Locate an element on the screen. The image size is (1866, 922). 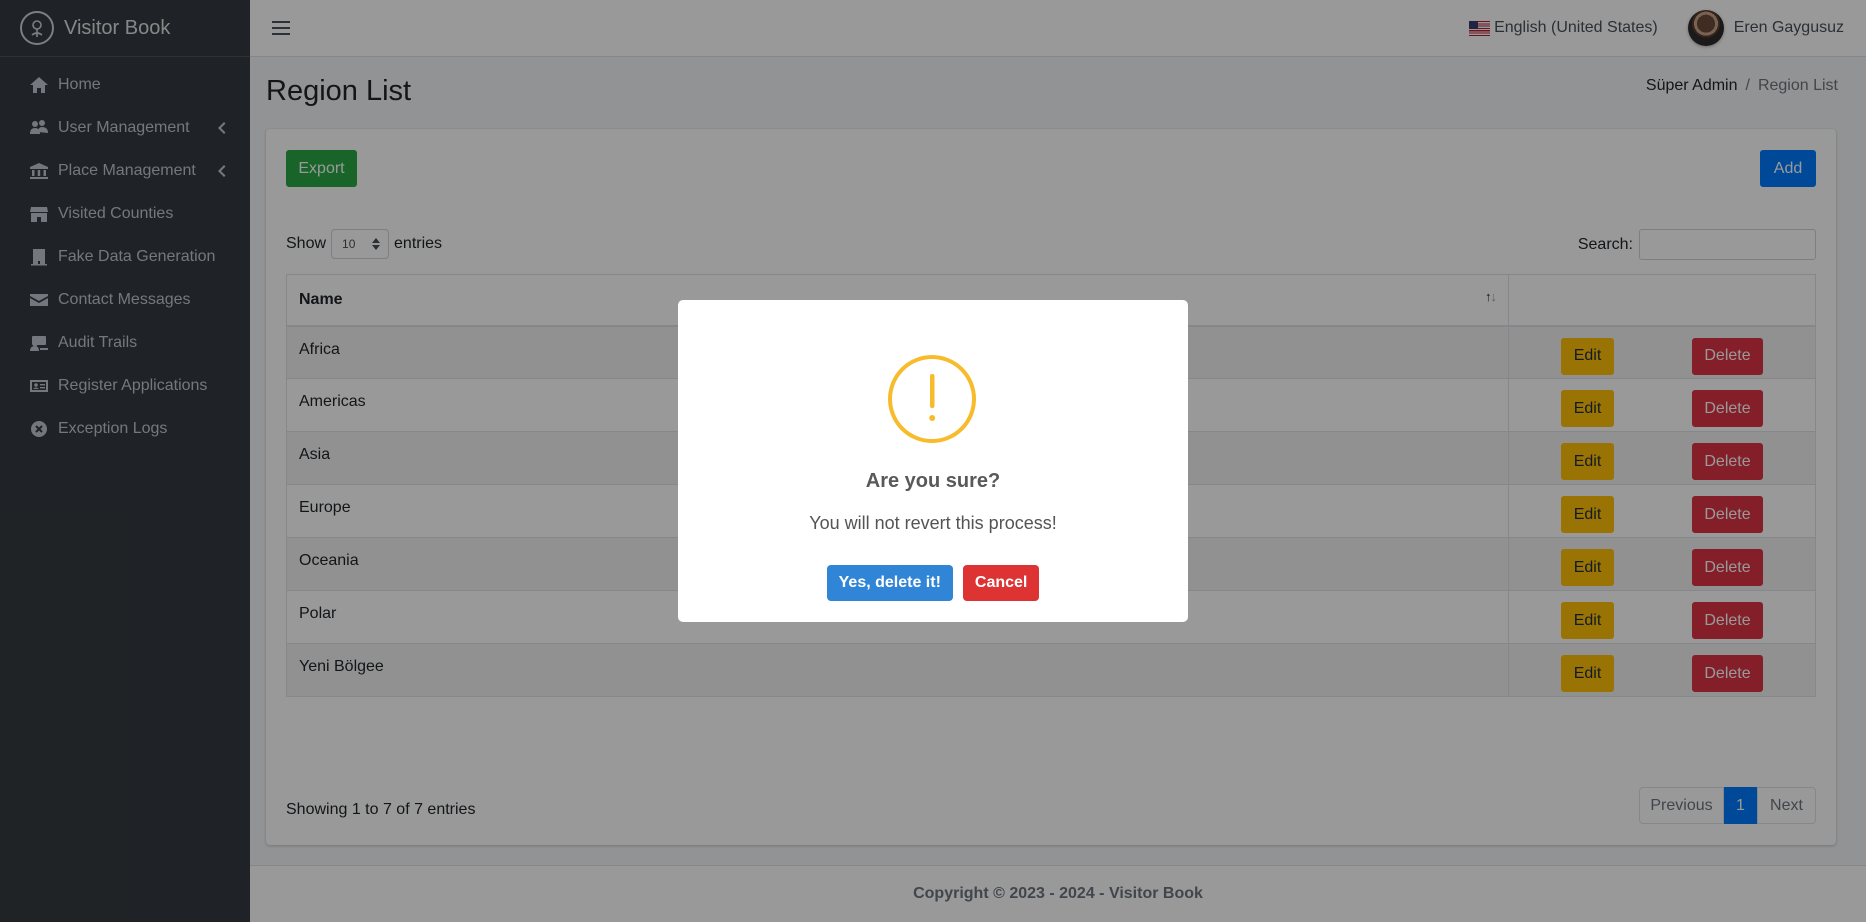
dialog-actions: Yes, delete it! Cancel is located at coordinates (933, 583).